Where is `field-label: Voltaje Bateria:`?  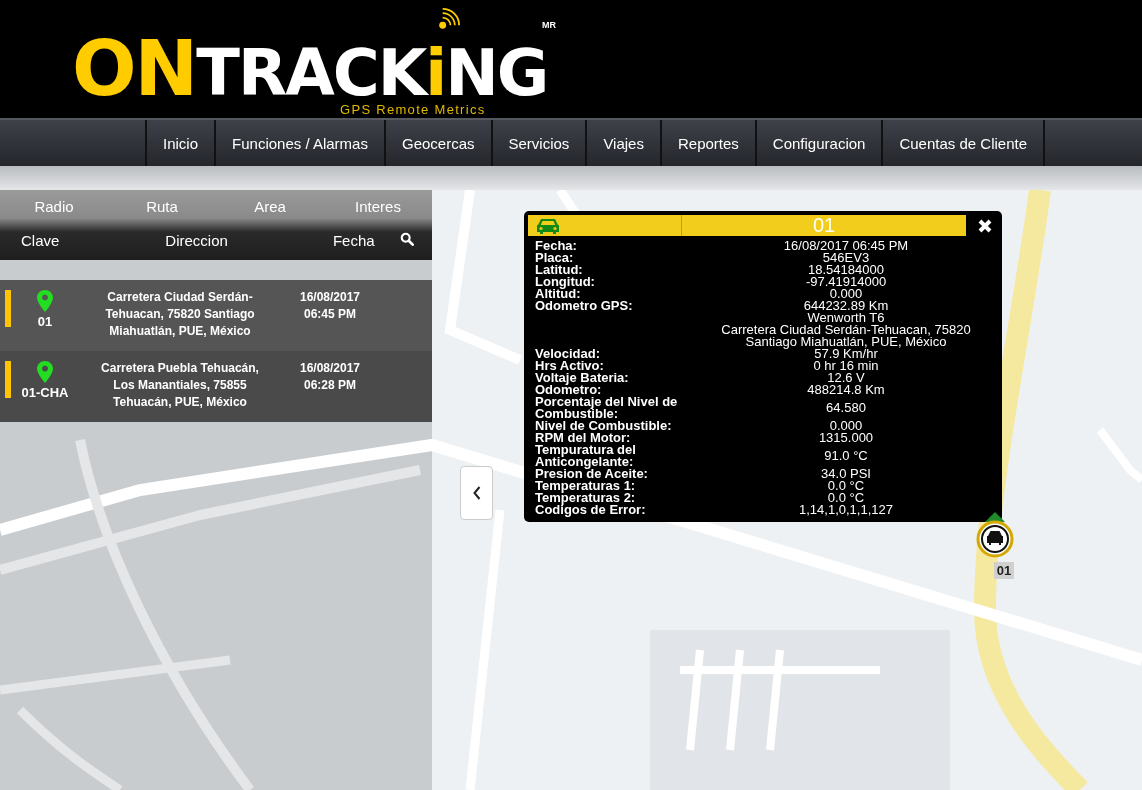 field-label: Voltaje Bateria: is located at coordinates (582, 377).